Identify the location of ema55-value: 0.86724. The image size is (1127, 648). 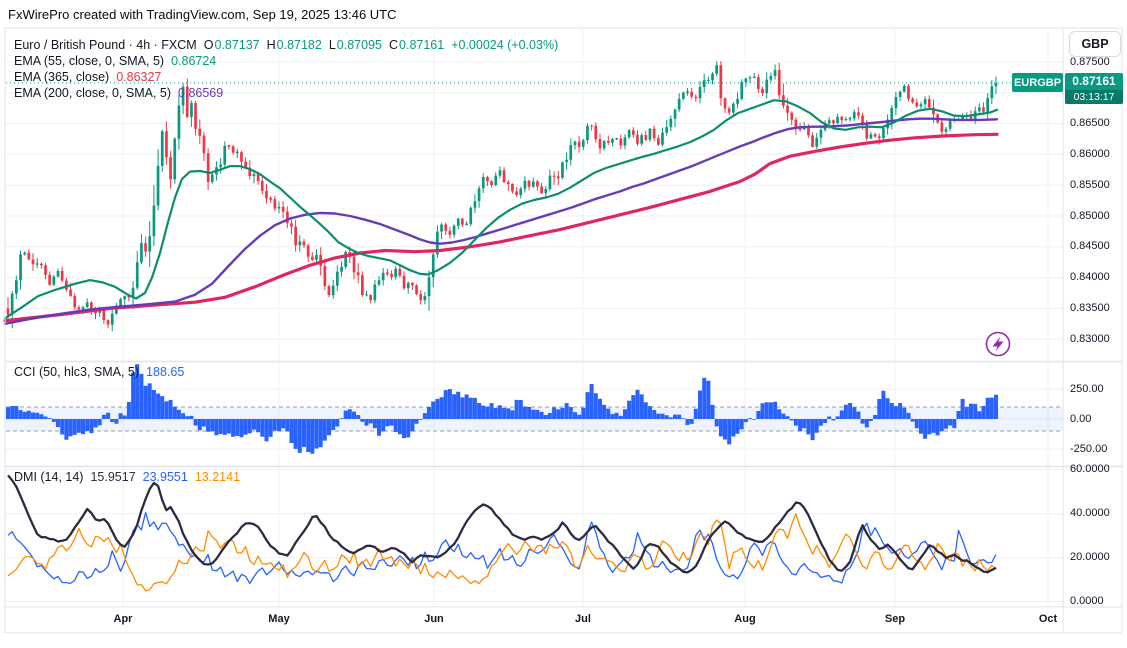
(194, 61).